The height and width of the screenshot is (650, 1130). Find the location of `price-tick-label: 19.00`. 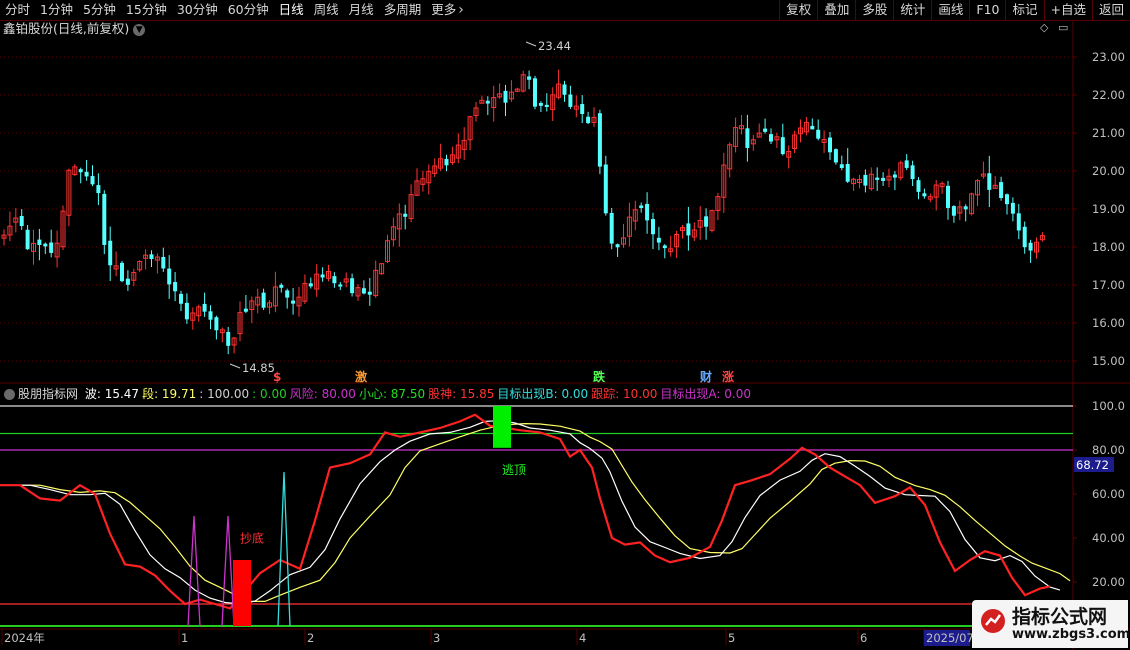

price-tick-label: 19.00 is located at coordinates (1108, 209).